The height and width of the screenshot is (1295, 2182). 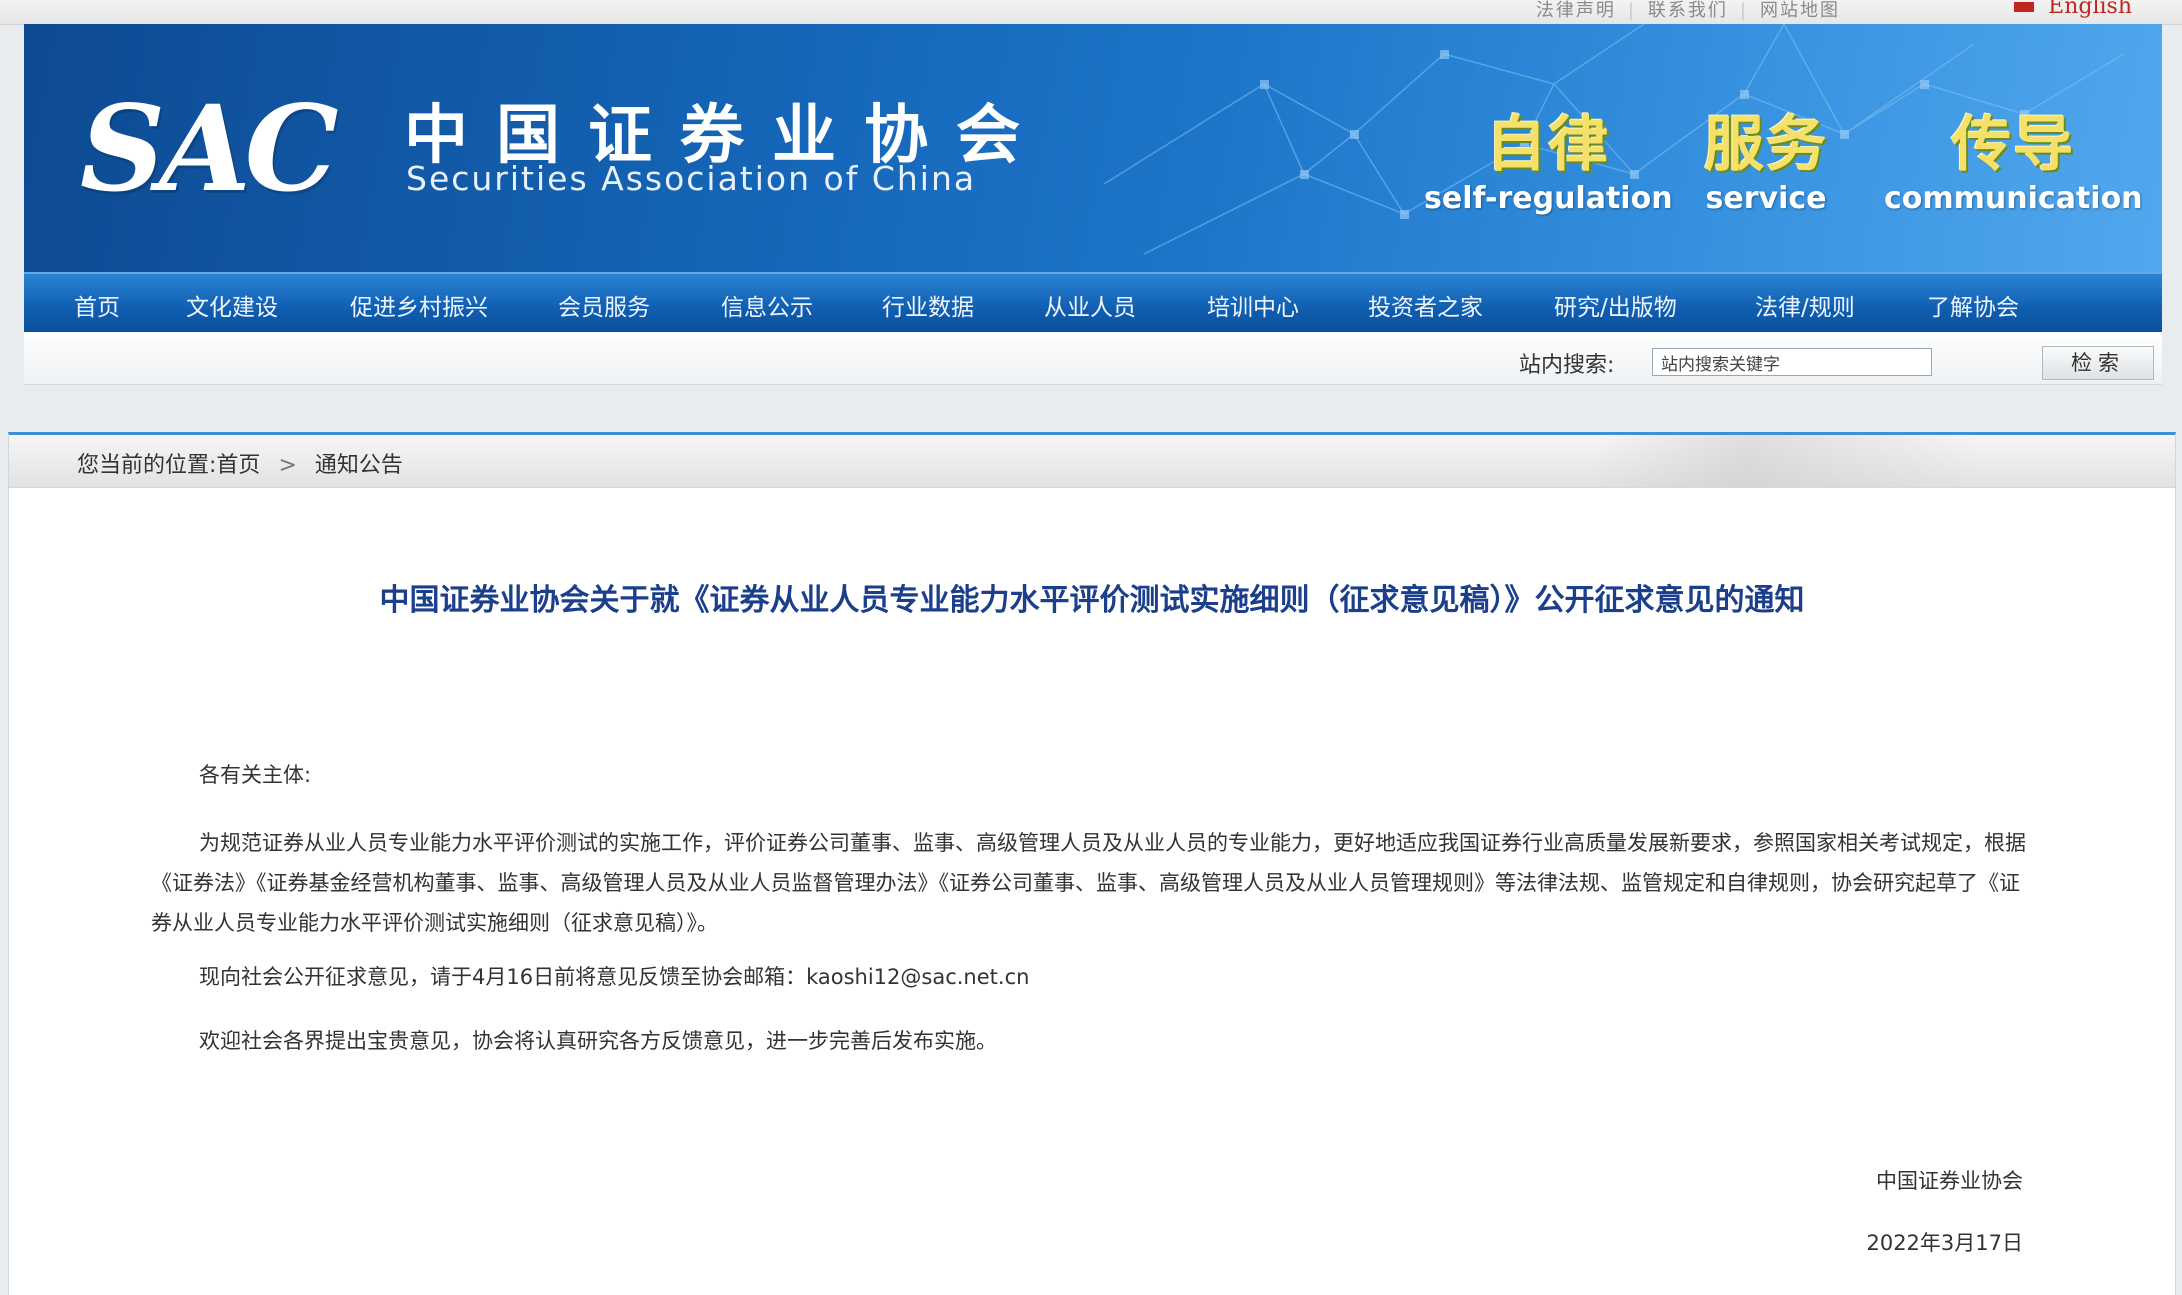 What do you see at coordinates (1093, 358) in the screenshot?
I see `search-bar: 站内搜索: 检索` at bounding box center [1093, 358].